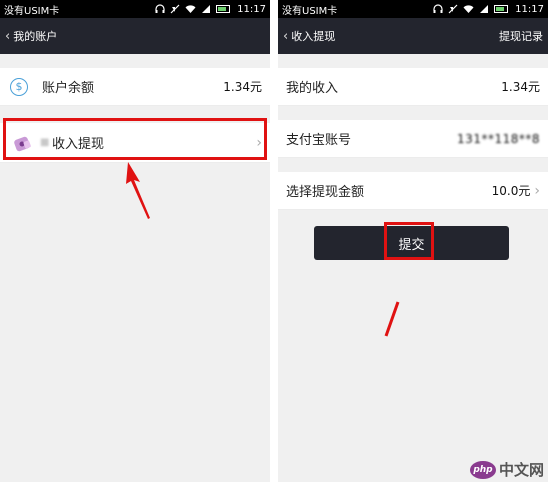 The width and height of the screenshot is (548, 482). I want to click on balance-value: 1.34元, so click(242, 87).